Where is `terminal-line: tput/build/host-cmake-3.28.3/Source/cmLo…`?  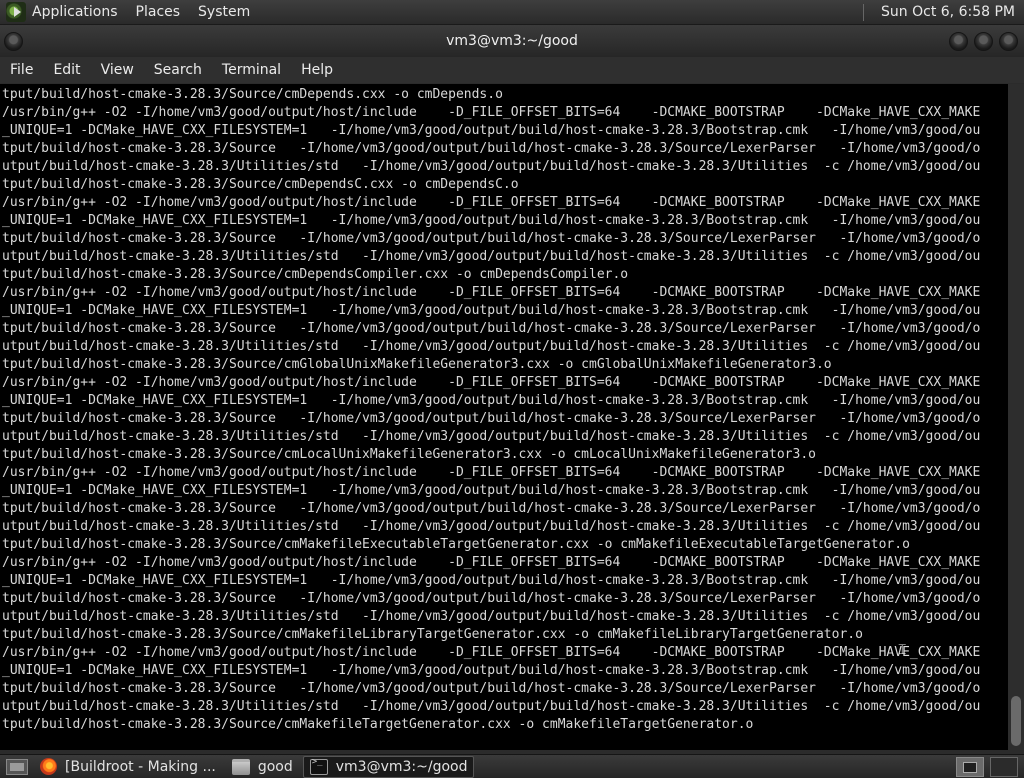 terminal-line: tput/build/host-cmake-3.28.3/Source/cmLo… is located at coordinates (409, 454).